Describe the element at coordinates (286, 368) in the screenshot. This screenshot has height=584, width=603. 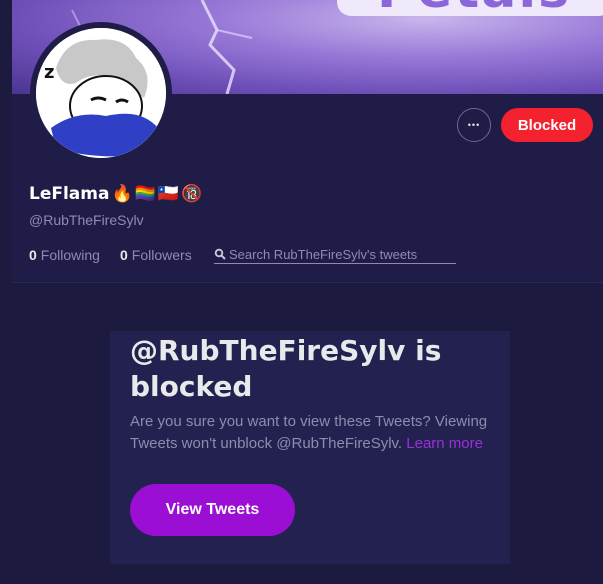
I see `blocked-title: @RubTheFireSylv is blocked` at that location.